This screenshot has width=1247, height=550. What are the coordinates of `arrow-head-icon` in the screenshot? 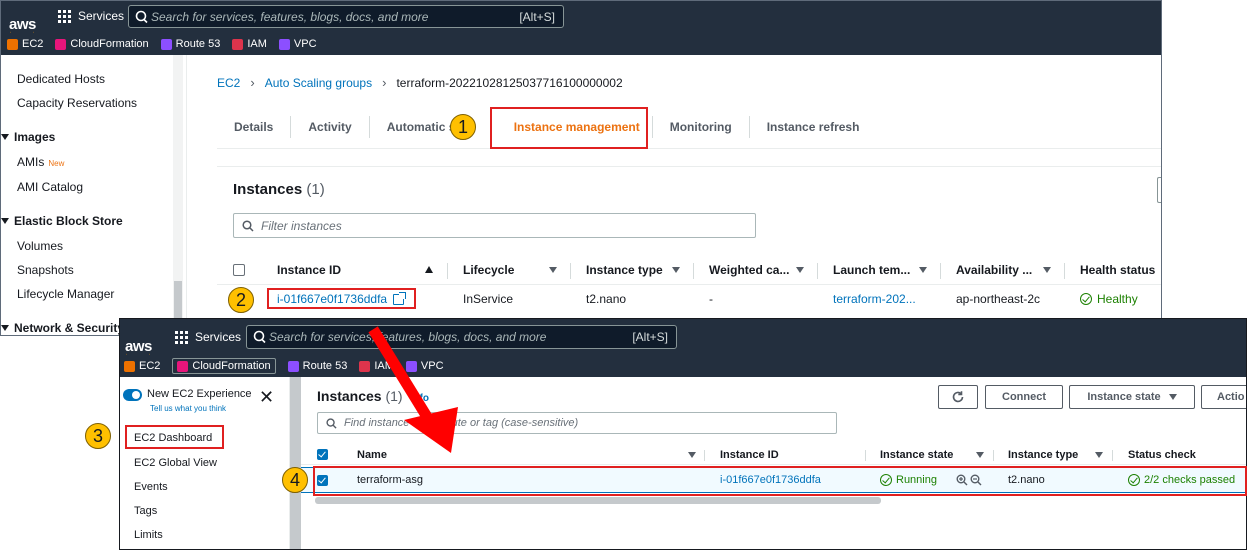 It's located at (431, 430).